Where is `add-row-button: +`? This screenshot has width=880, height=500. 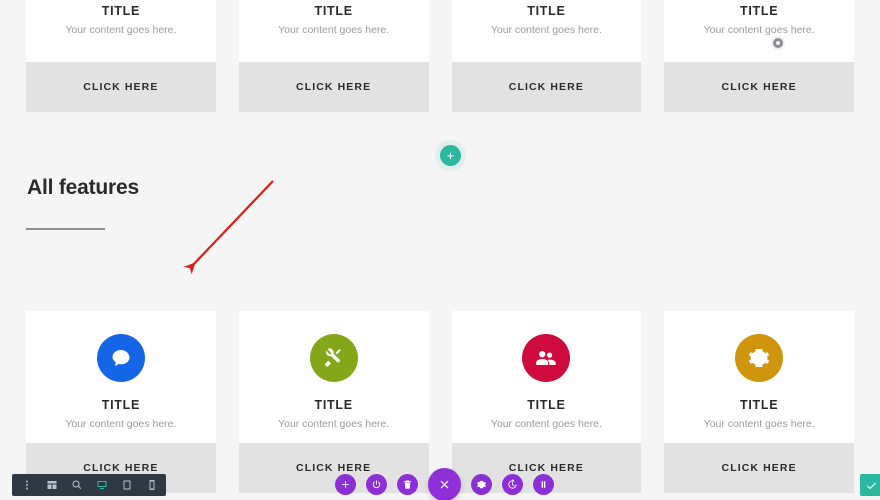 add-row-button: + is located at coordinates (450, 155).